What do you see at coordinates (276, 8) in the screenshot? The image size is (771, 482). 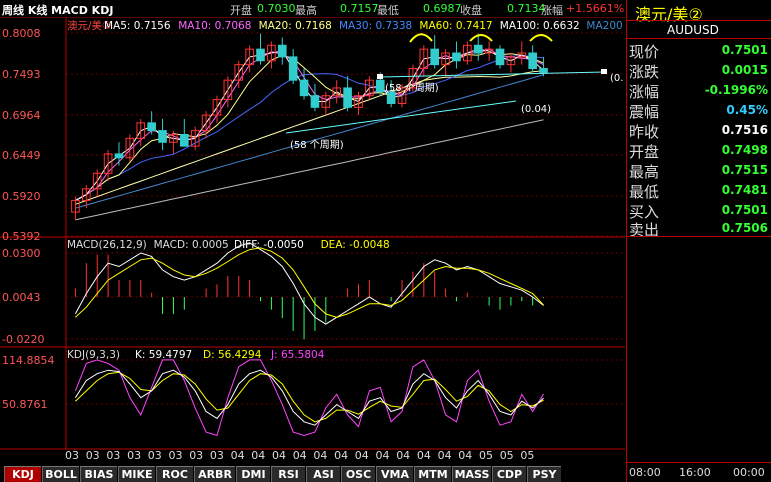 I see `open-value: 0.7030` at bounding box center [276, 8].